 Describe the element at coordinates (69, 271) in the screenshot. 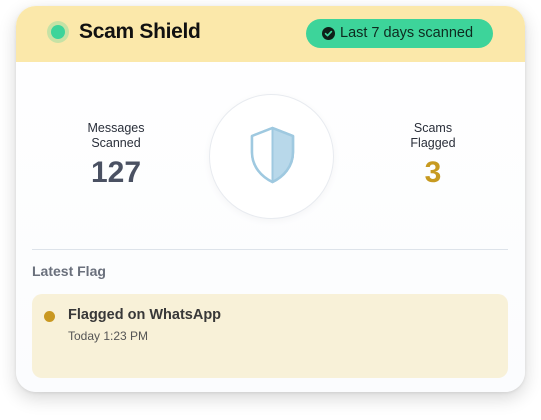

I see `latest-flag-heading: Latest Flag` at that location.